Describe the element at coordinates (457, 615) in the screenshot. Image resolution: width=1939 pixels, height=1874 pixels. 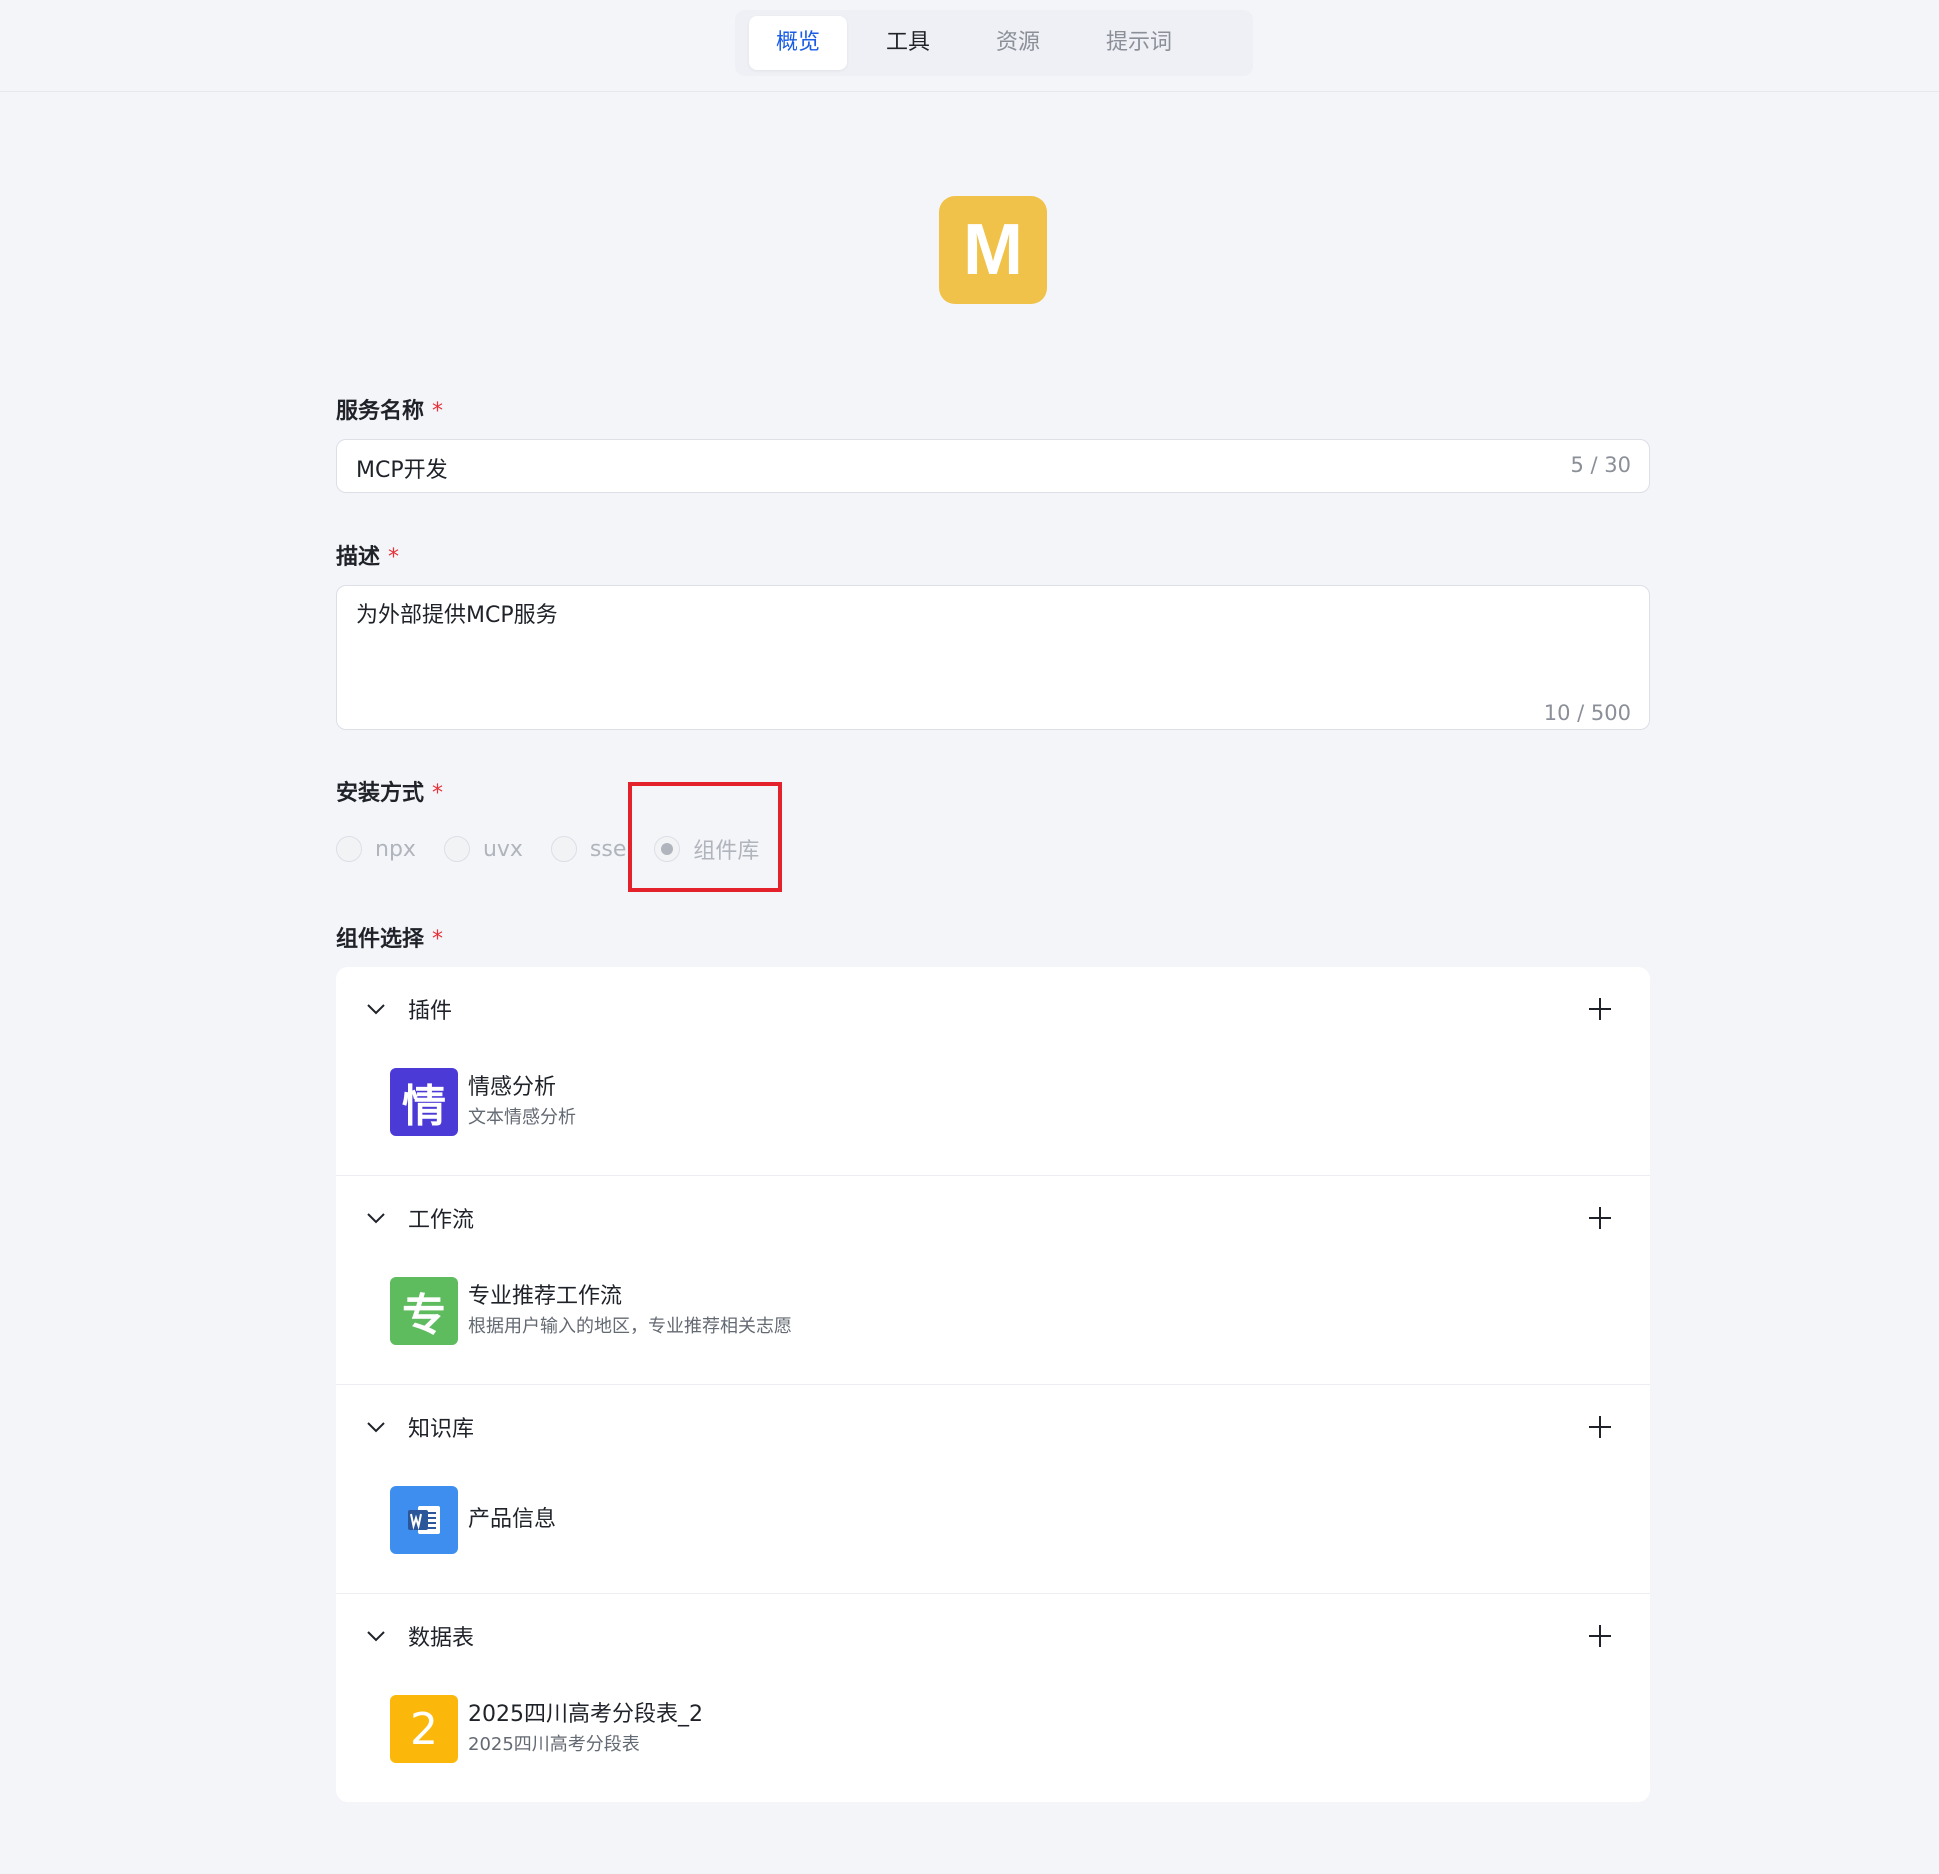
I see `description-value: 为外部提供MCP服务` at that location.